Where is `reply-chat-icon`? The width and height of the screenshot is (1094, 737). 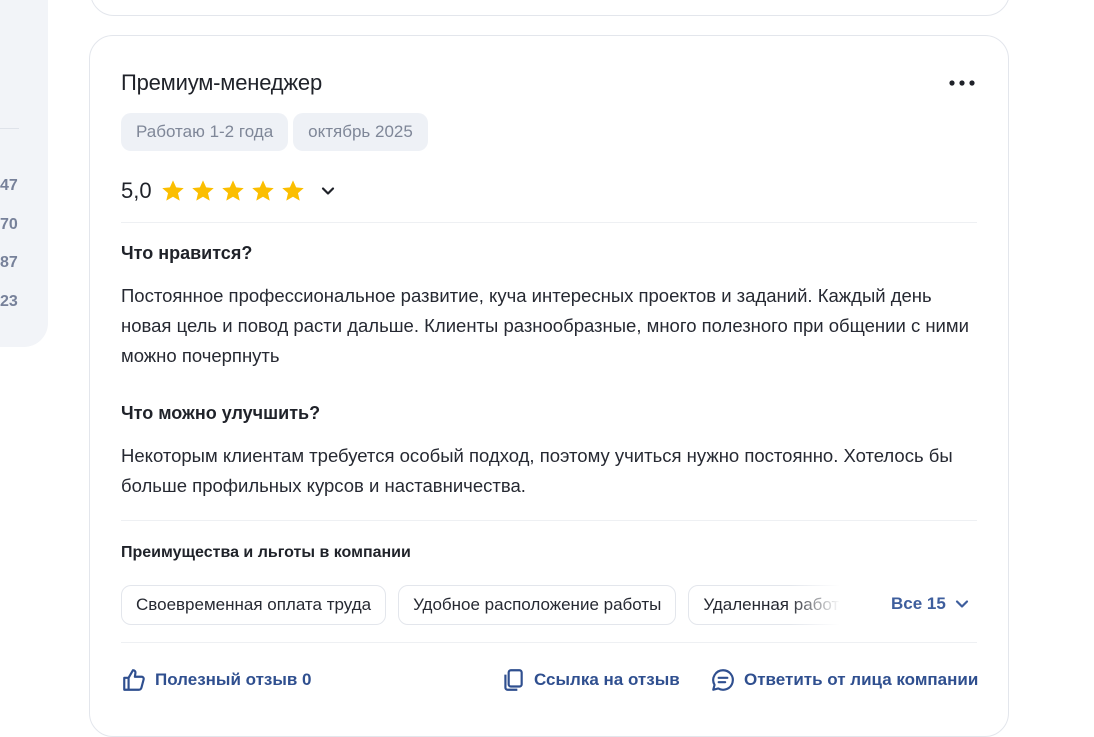 reply-chat-icon is located at coordinates (723, 680).